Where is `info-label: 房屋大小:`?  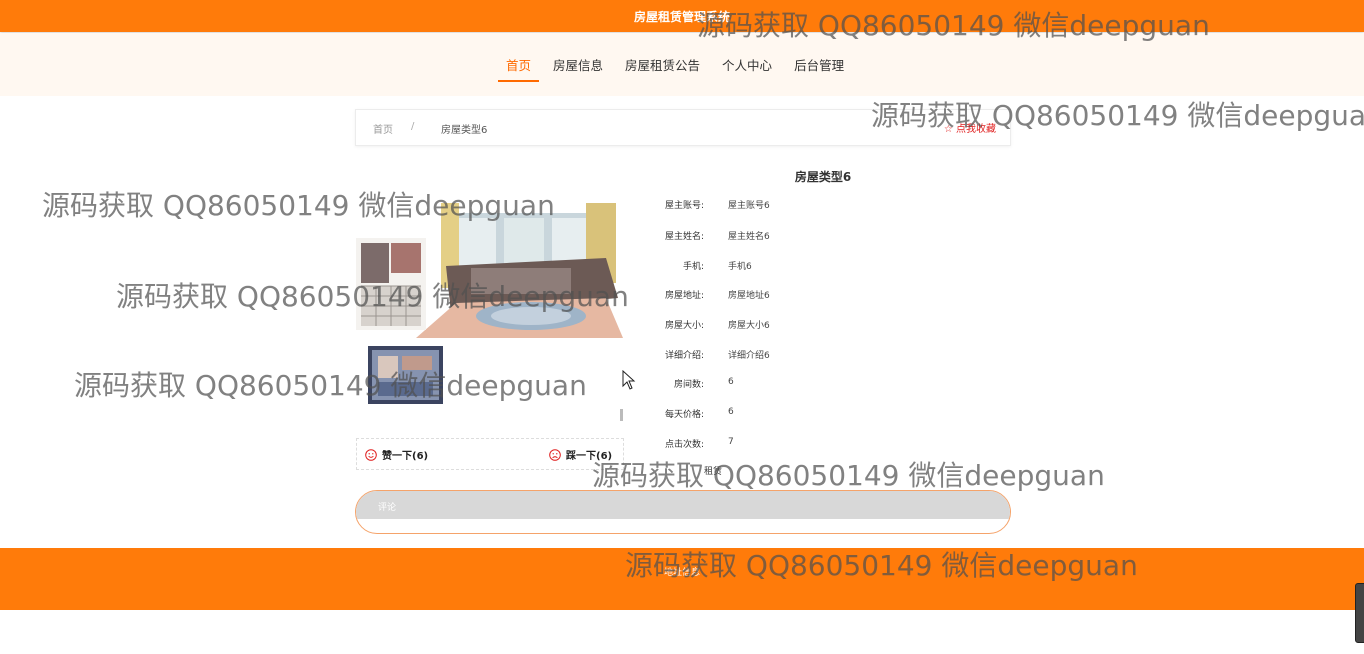 info-label: 房屋大小: is located at coordinates (684, 326).